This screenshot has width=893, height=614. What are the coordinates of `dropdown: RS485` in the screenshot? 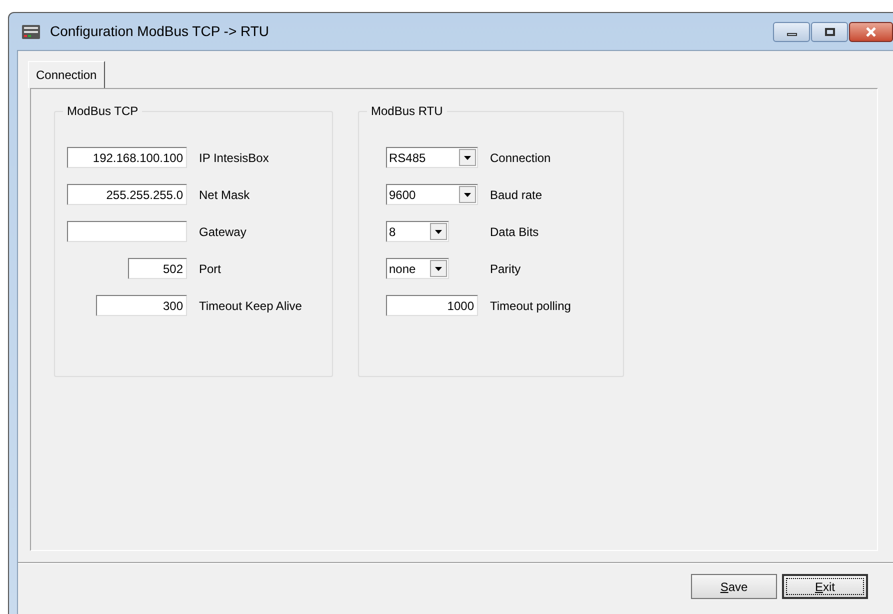 It's located at (432, 157).